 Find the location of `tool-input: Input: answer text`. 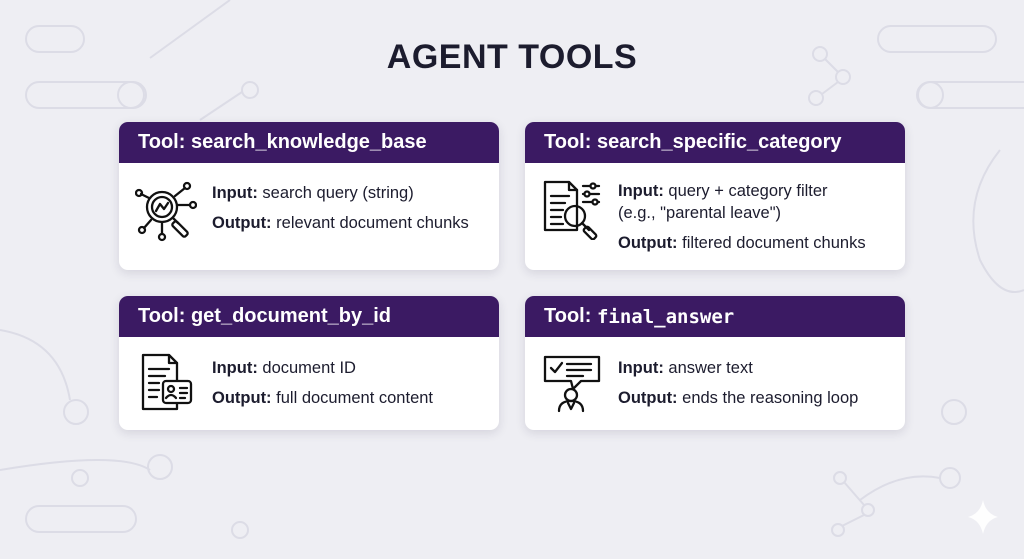

tool-input: Input: answer text is located at coordinates (685, 368).